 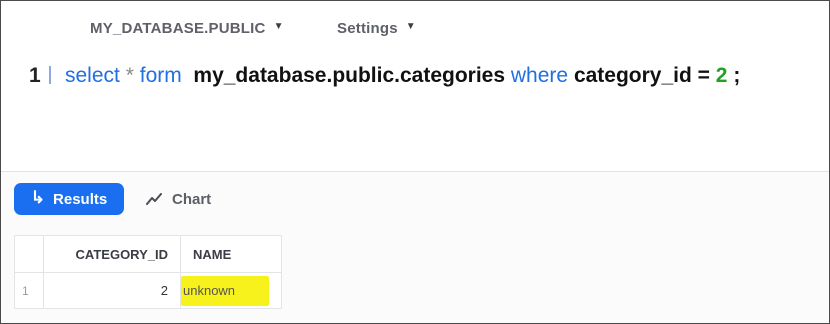 What do you see at coordinates (50, 75) in the screenshot?
I see `text-cursor` at bounding box center [50, 75].